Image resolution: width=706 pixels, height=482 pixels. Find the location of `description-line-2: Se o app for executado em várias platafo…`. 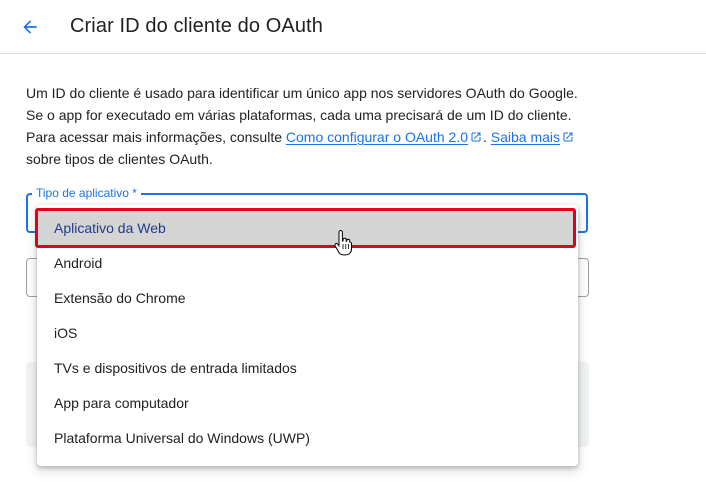

description-line-2: Se o app for executado em várias platafo… is located at coordinates (299, 115).